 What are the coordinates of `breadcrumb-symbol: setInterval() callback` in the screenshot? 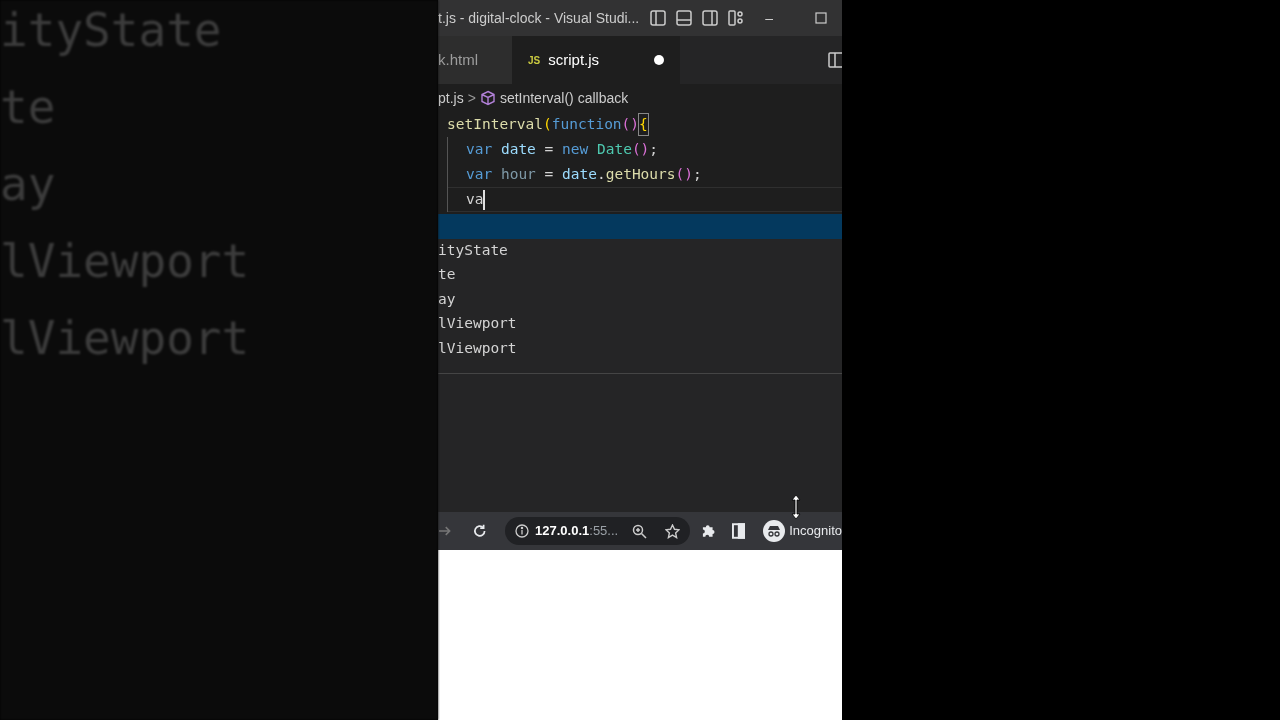 It's located at (564, 98).